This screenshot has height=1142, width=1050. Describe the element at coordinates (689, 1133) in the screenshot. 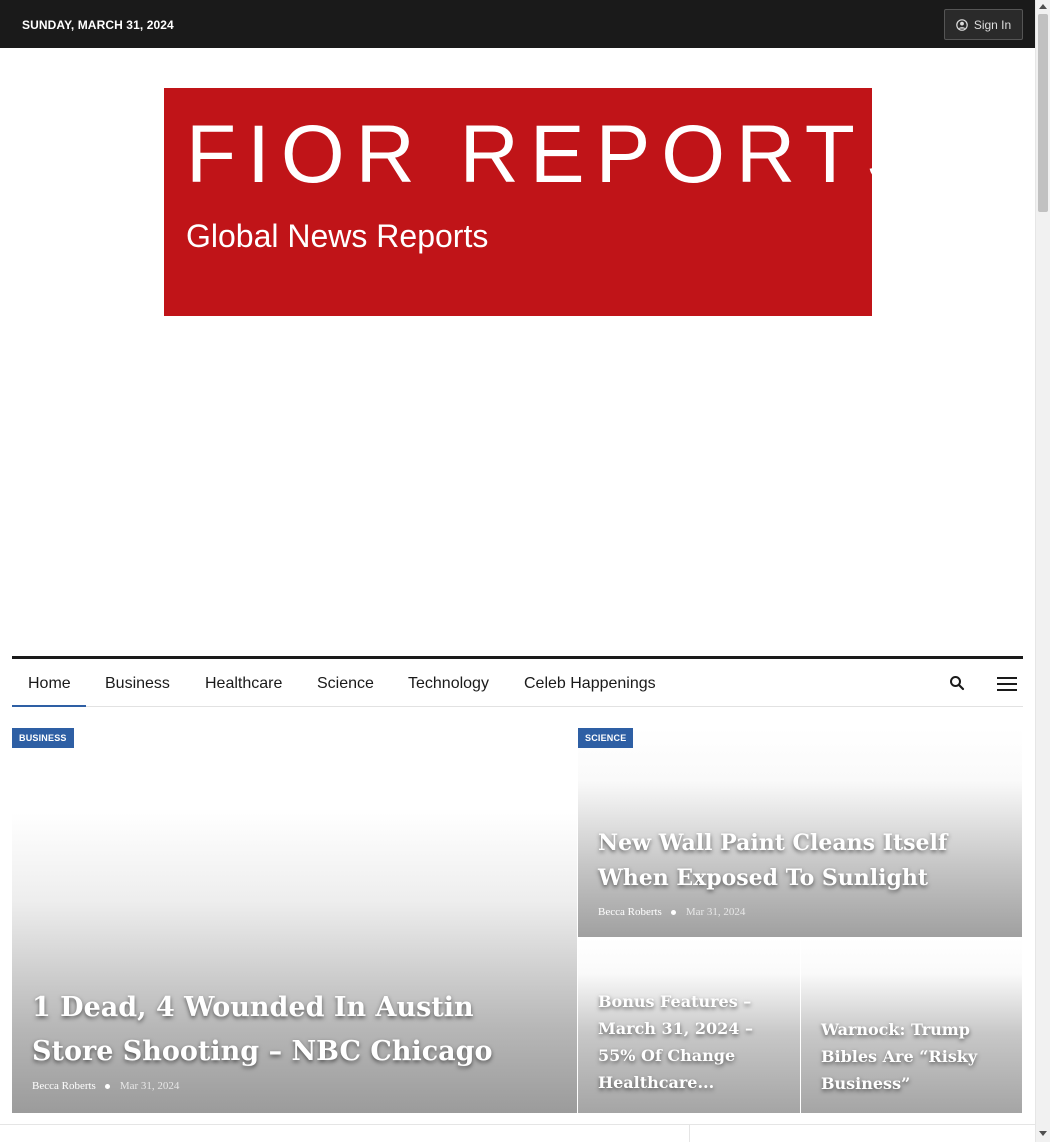

I see `column-divider` at that location.